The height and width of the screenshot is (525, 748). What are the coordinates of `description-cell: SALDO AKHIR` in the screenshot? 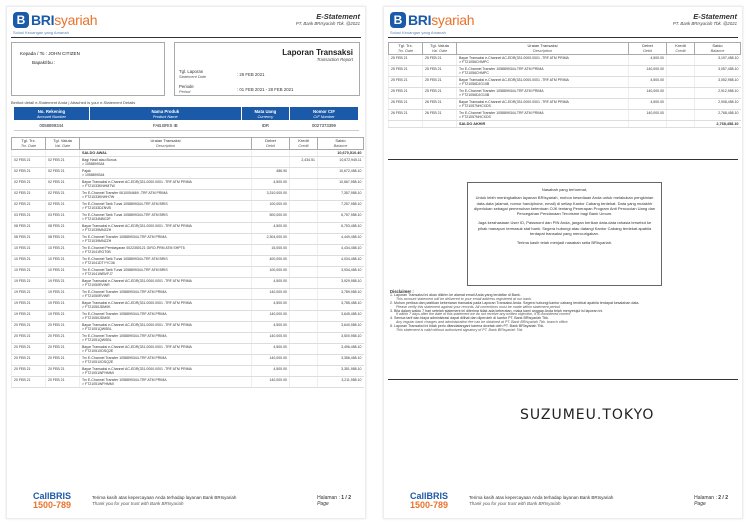 It's located at (542, 124).